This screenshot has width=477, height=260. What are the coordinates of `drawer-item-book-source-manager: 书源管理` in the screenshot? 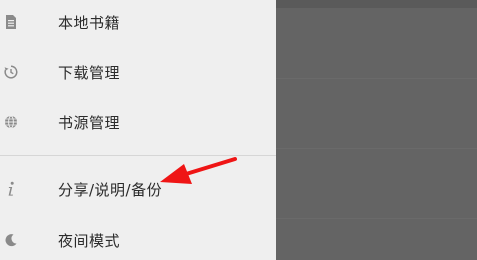 It's located at (138, 122).